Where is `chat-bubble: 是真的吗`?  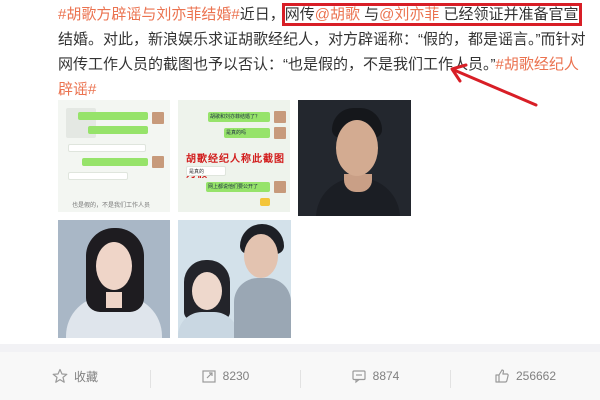 chat-bubble: 是真的吗 is located at coordinates (247, 133).